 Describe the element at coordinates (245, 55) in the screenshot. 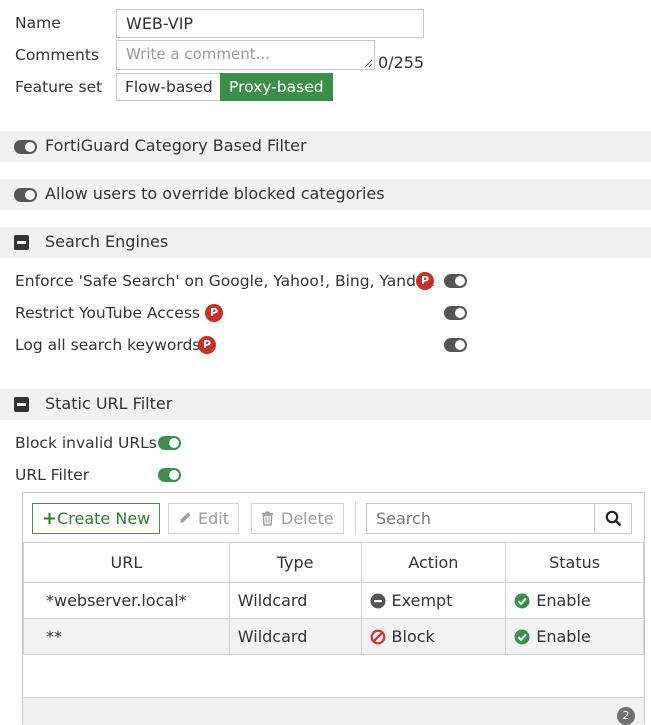

I see `comments-textarea` at that location.